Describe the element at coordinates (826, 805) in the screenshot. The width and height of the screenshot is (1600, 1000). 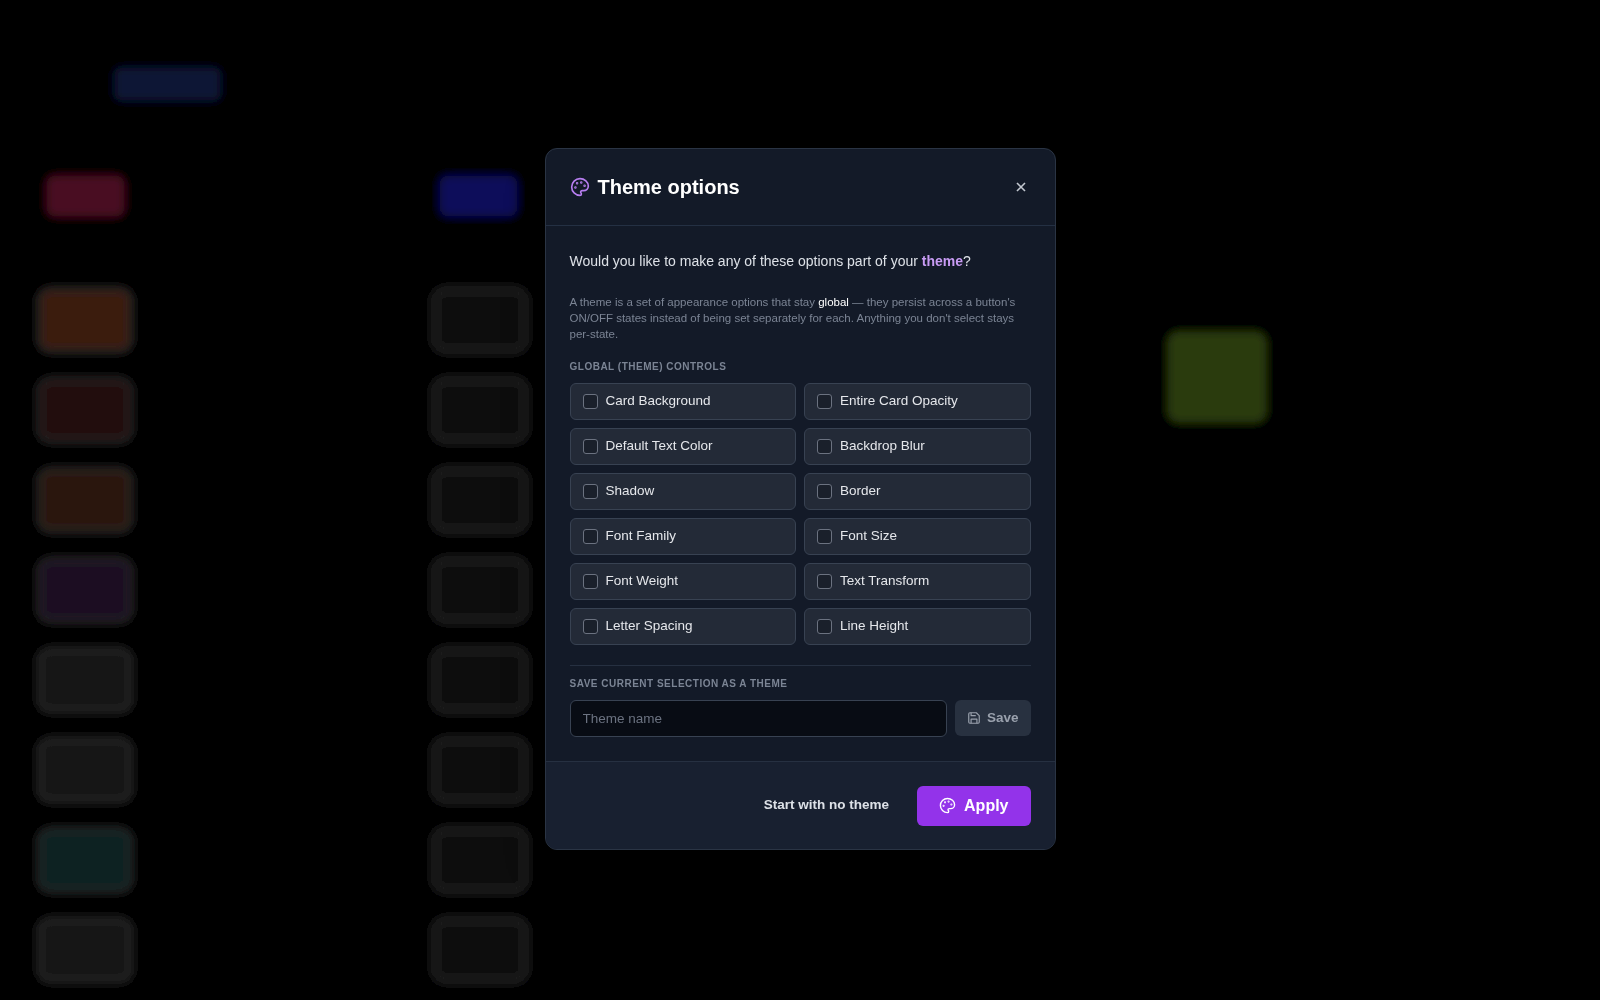
I see `no-theme-button: Start with no theme` at that location.